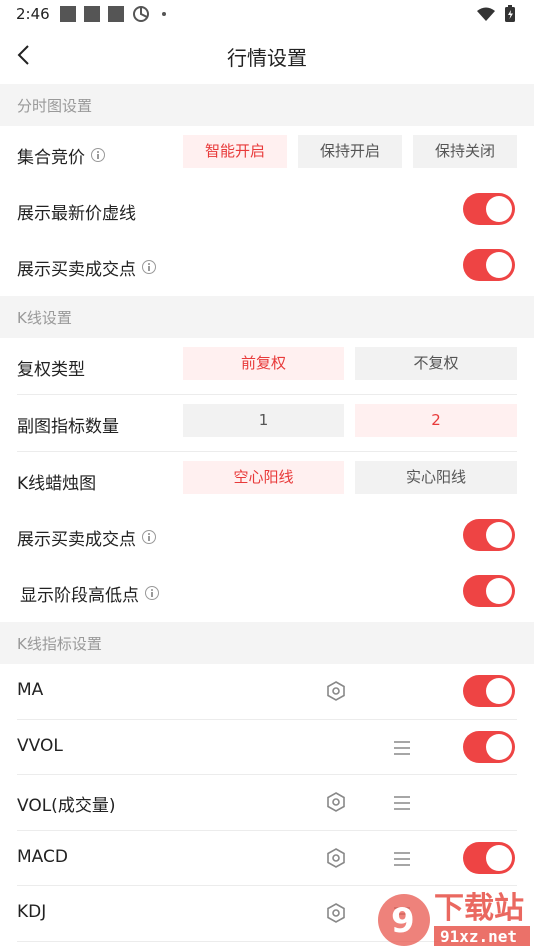  I want to click on section-title: K线设置, so click(44, 318).